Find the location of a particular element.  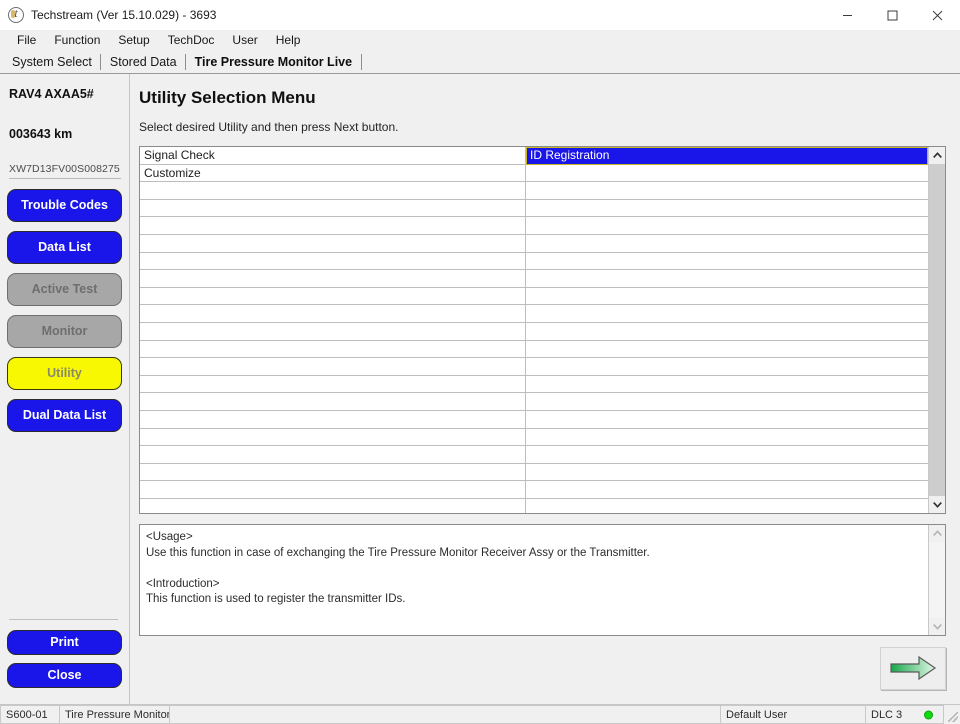

close-icon is located at coordinates (937, 15).